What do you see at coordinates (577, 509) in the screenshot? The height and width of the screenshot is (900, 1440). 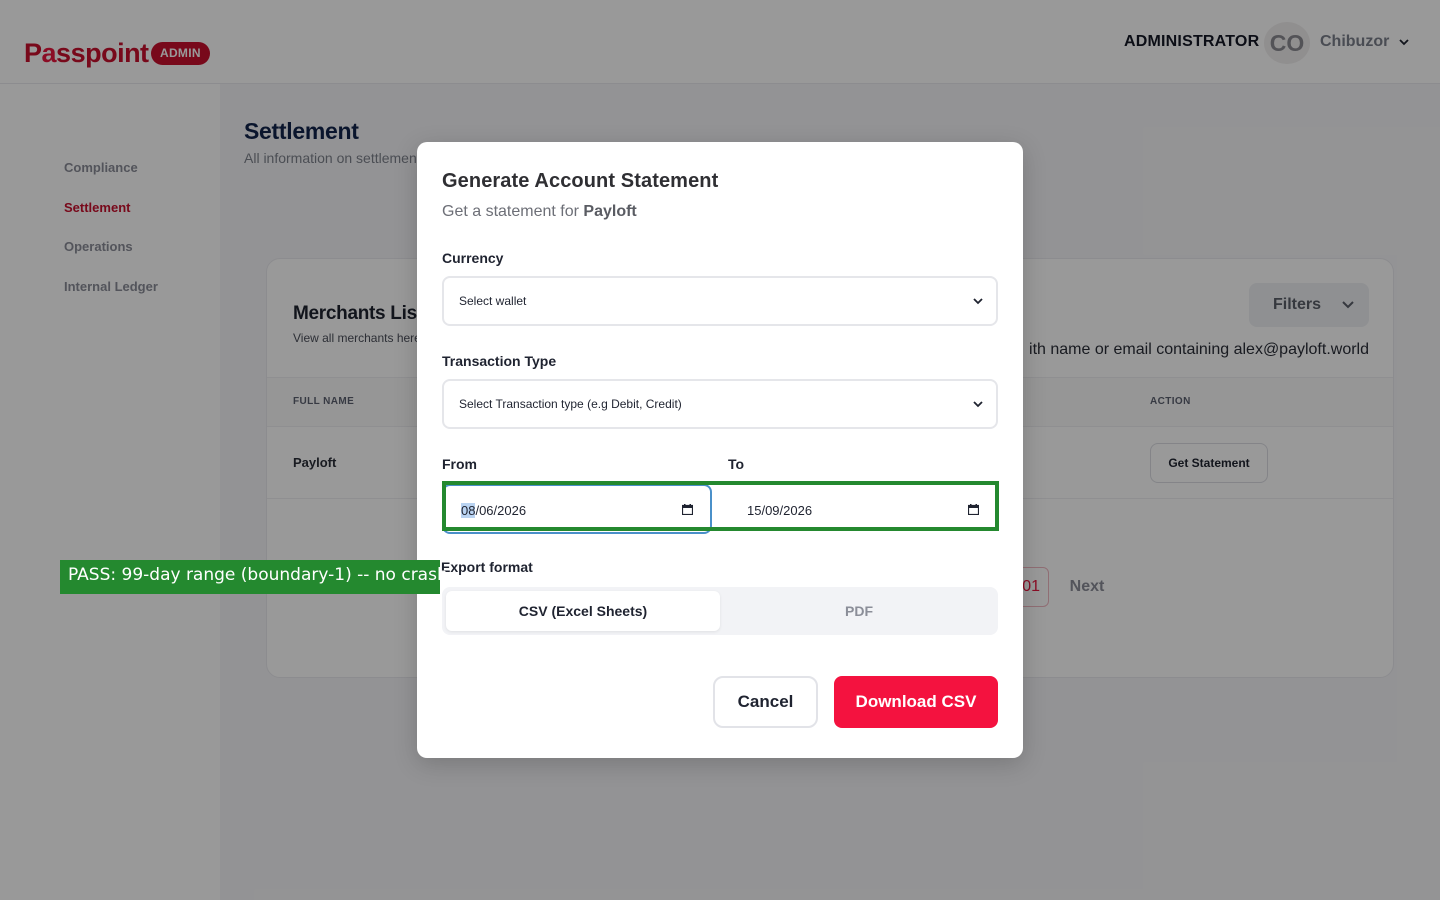 I see `from-date-input: 08/06/2026` at bounding box center [577, 509].